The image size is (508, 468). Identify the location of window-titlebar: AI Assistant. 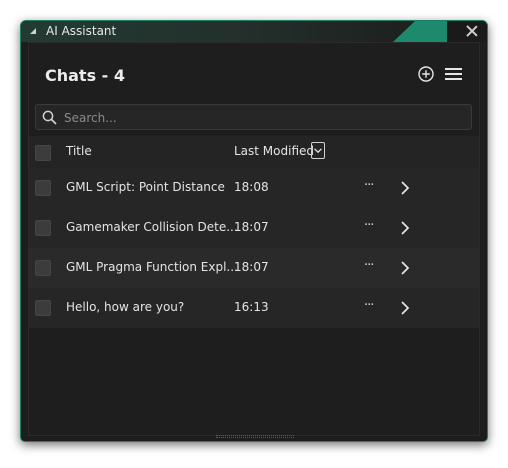
(254, 31).